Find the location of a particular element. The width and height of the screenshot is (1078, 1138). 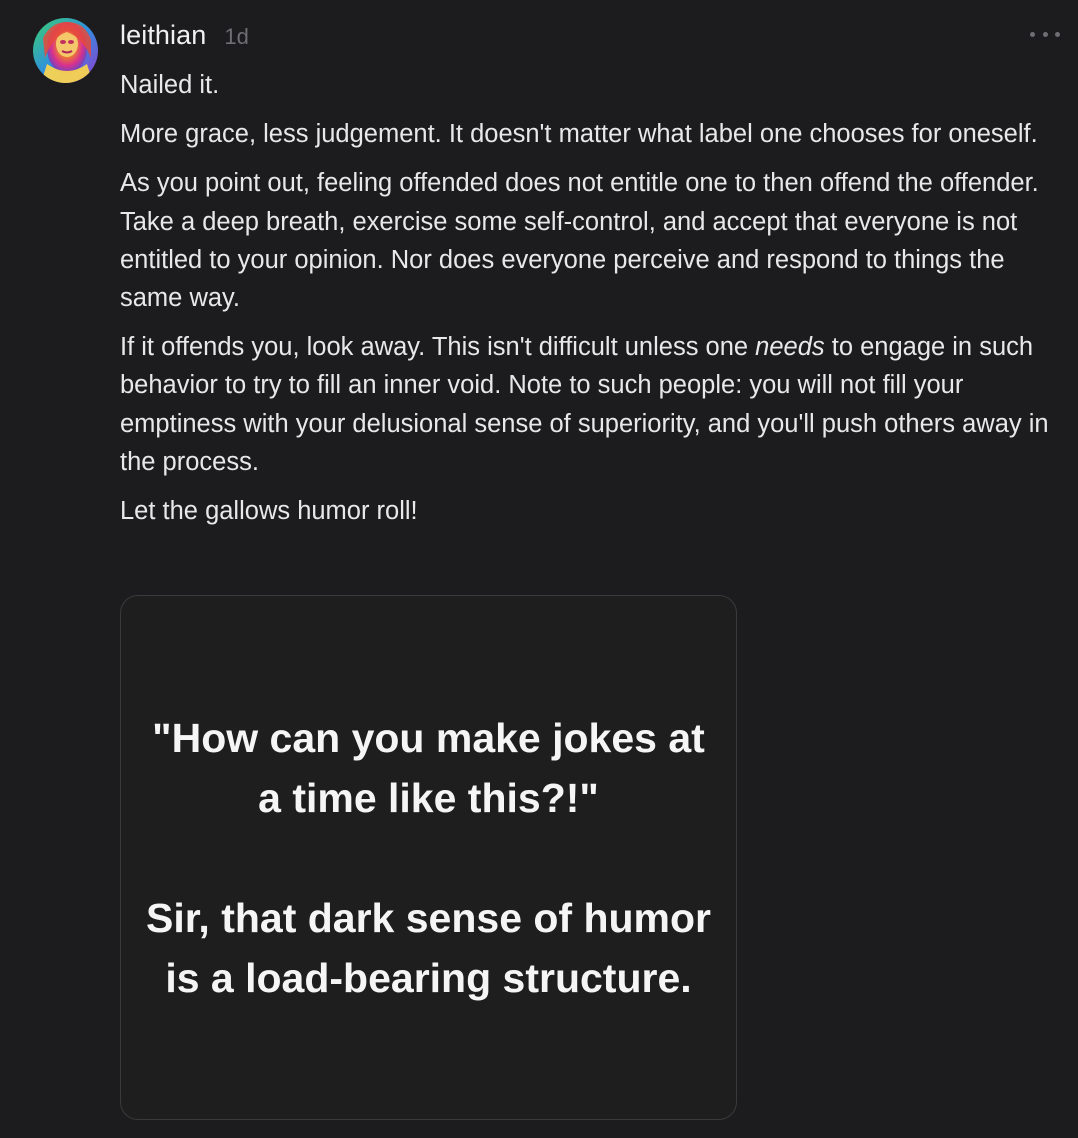

image-text-line: a time like this?!" is located at coordinates (428, 797).